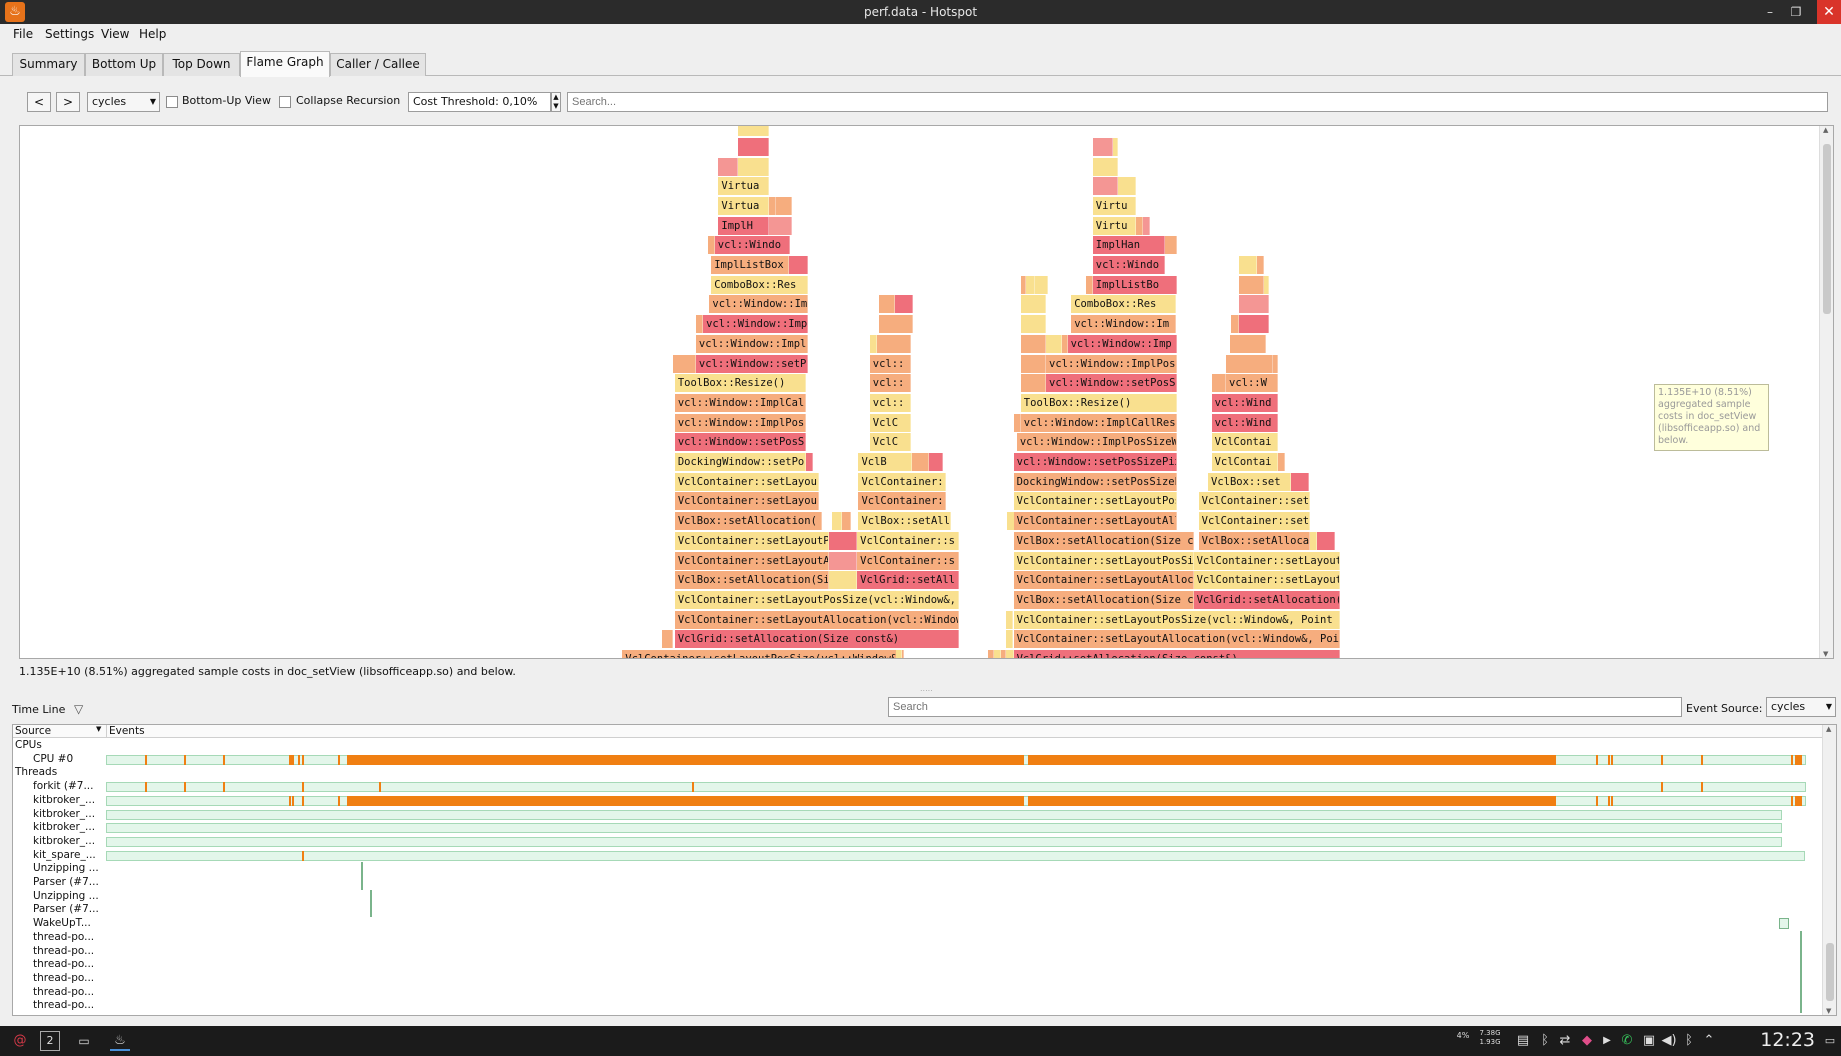 The height and width of the screenshot is (1056, 1841). I want to click on collapse-recursion-checkbox, so click(285, 102).